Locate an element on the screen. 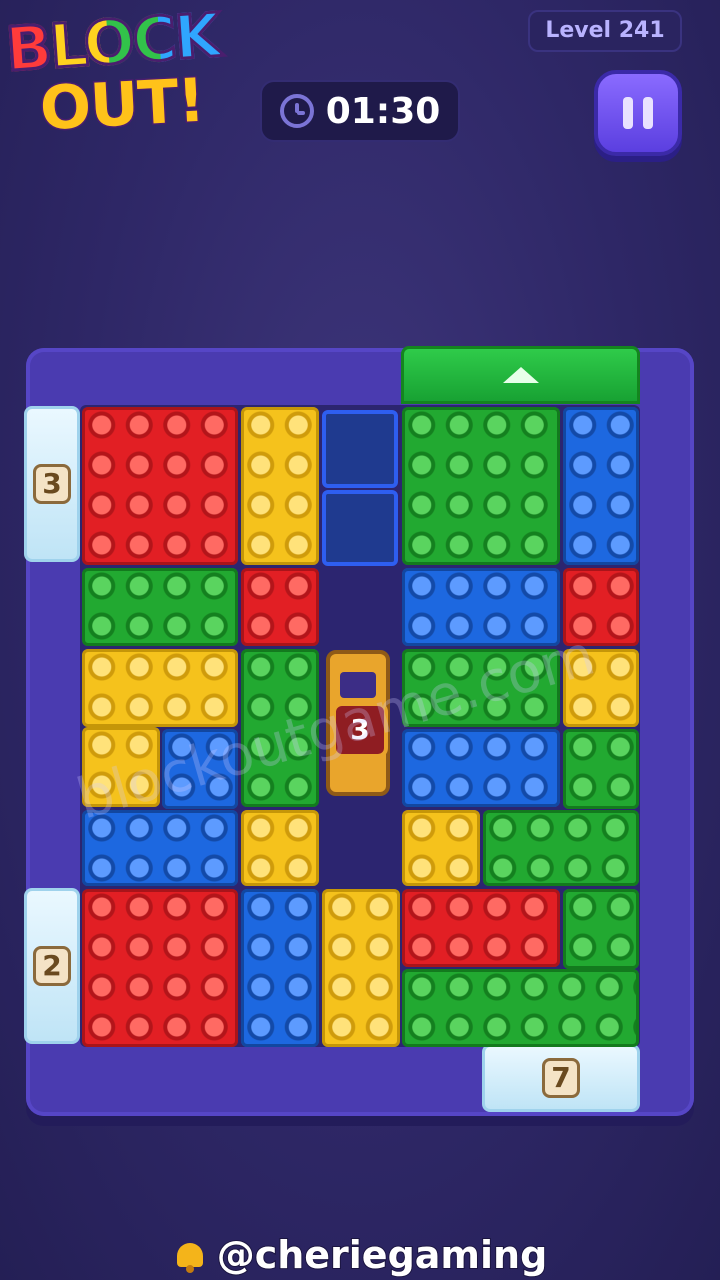 The height and width of the screenshot is (1280, 720). clock-icon is located at coordinates (296, 111).